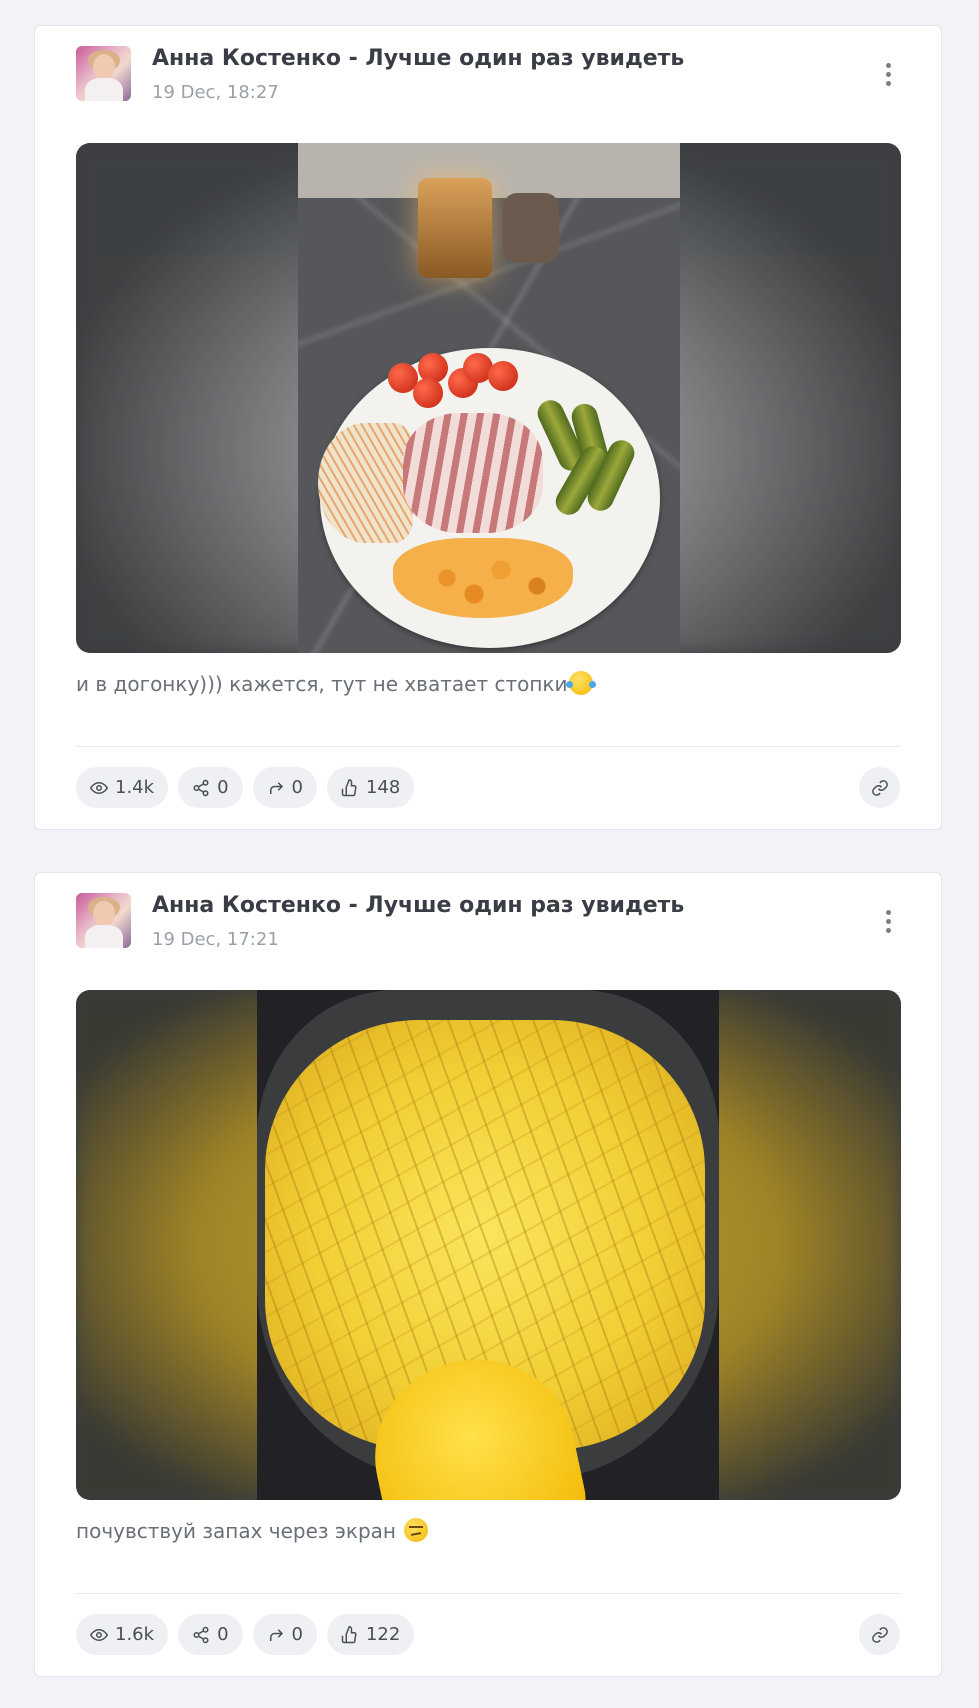 This screenshot has width=979, height=1708. What do you see at coordinates (245, 1634) in the screenshot?
I see `post-actions: 1.6k 0 0 122` at bounding box center [245, 1634].